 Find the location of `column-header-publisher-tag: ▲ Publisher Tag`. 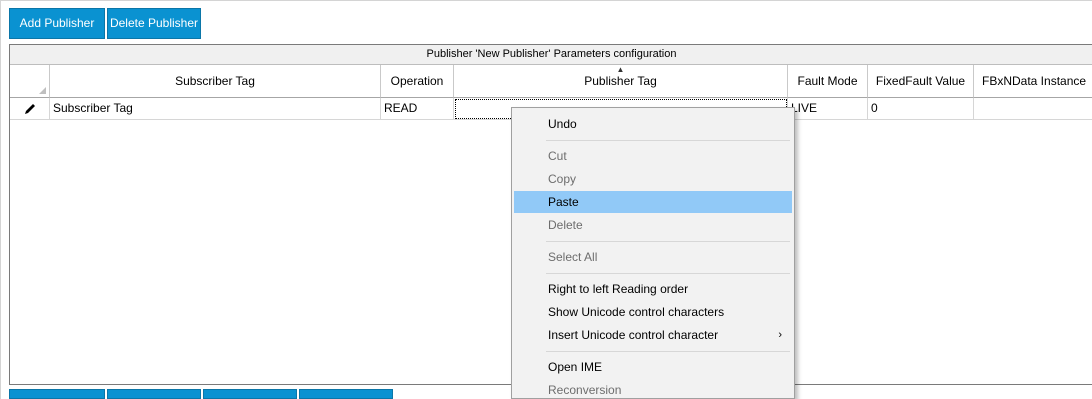

column-header-publisher-tag: ▲ Publisher Tag is located at coordinates (621, 81).